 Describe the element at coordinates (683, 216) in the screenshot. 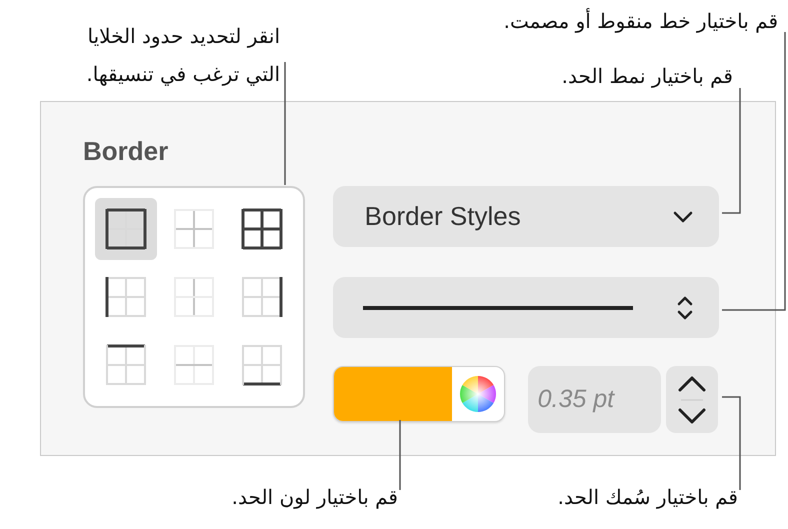

I see `chevron-down-icon` at that location.